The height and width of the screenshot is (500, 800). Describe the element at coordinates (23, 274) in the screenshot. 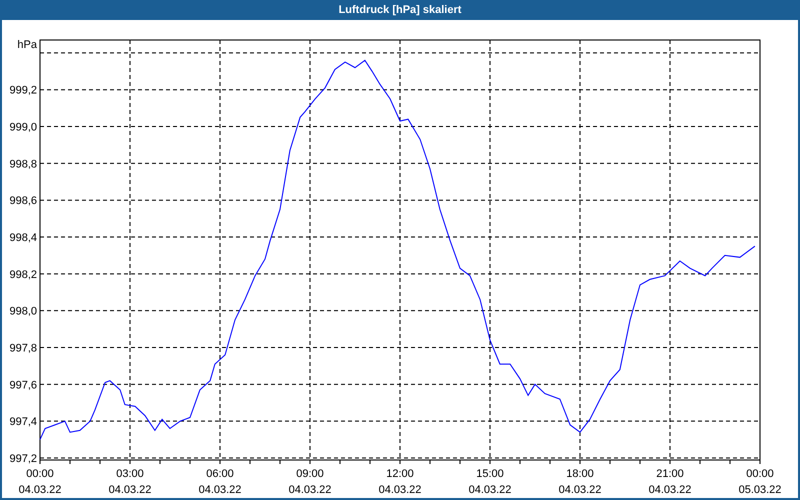

I see `y-tick-label: 998,2` at that location.